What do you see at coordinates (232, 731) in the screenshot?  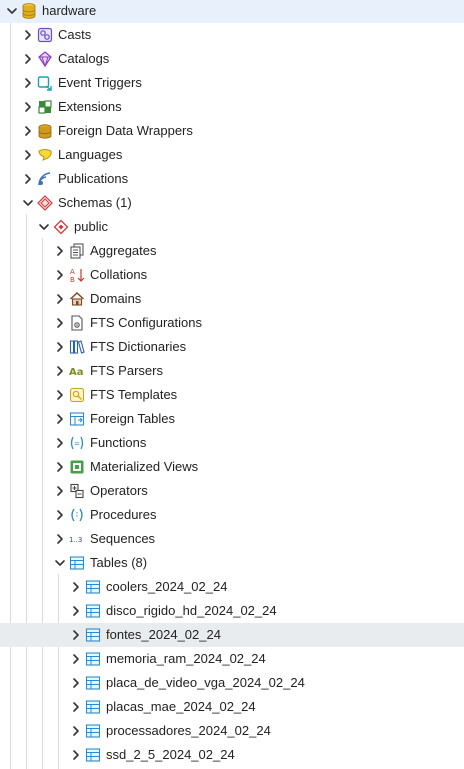 I see `tree-node: processadores_2024_02_24` at bounding box center [232, 731].